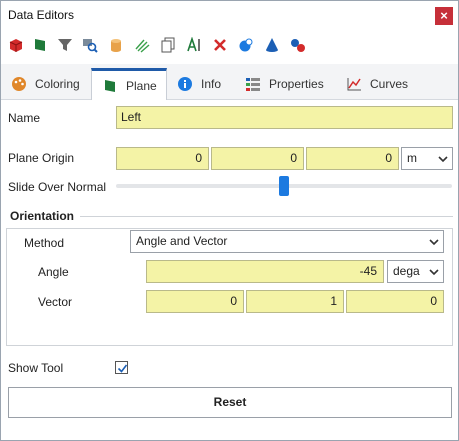 The image size is (459, 441). I want to click on plane-flag-icon, so click(110, 85).